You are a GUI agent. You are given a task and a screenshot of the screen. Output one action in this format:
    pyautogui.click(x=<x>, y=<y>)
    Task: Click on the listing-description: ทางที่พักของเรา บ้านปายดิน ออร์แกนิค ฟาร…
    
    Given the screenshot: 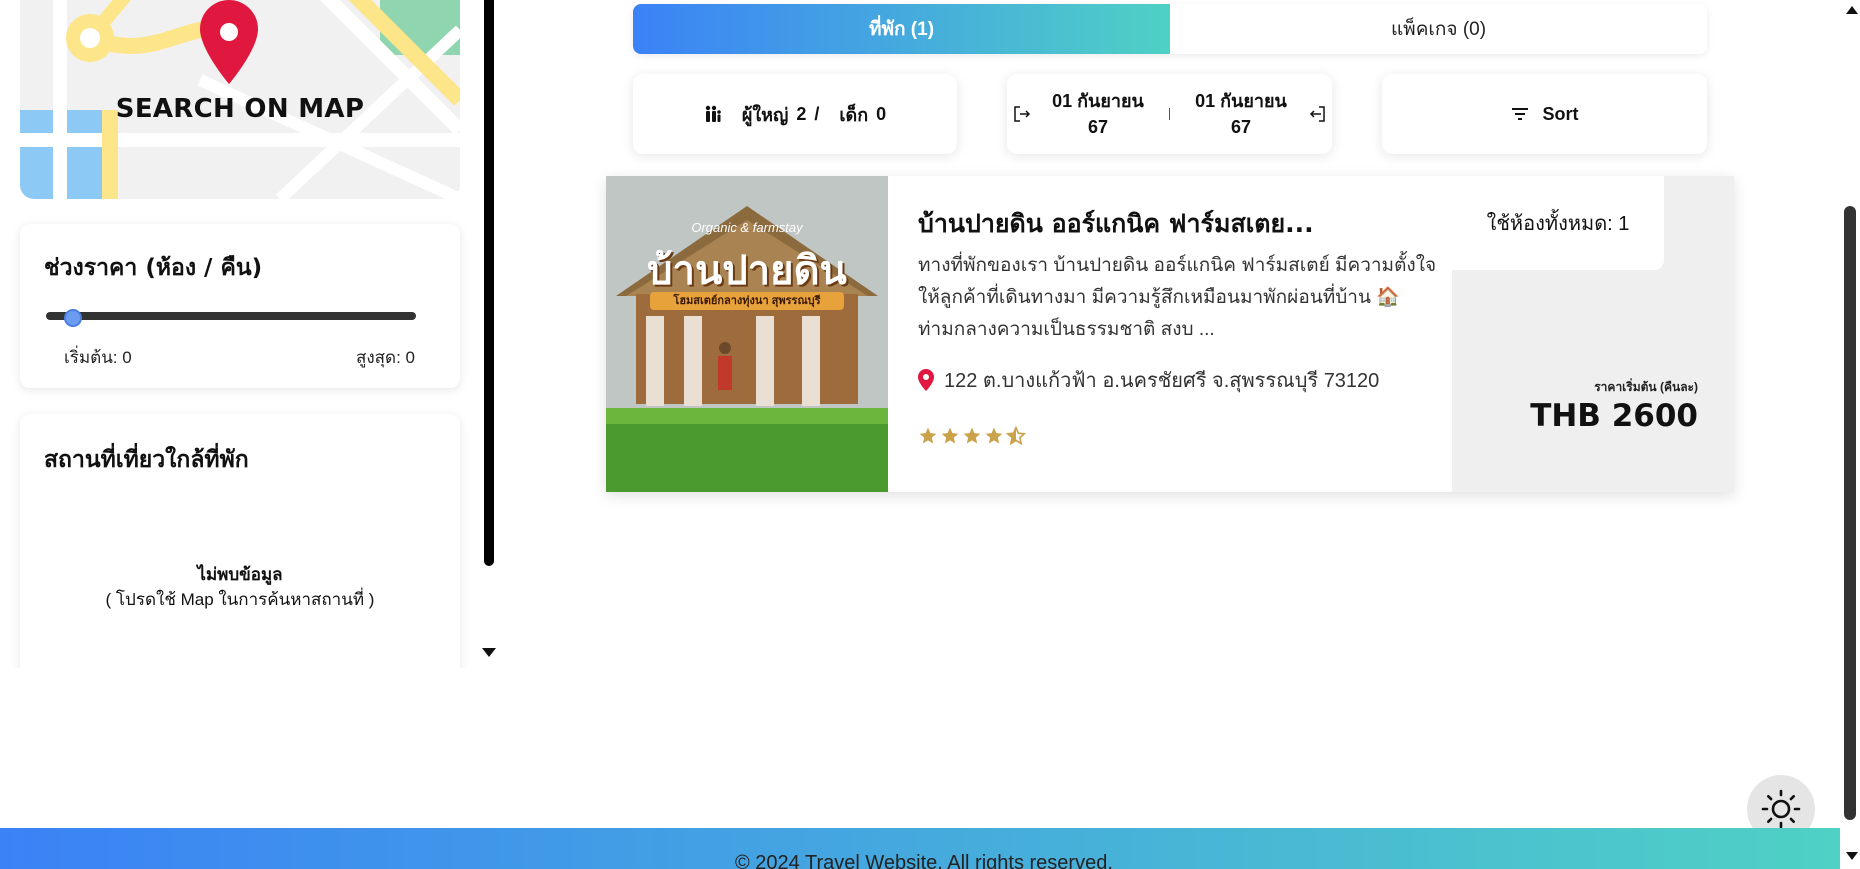 What is the action you would take?
    pyautogui.click(x=1177, y=297)
    